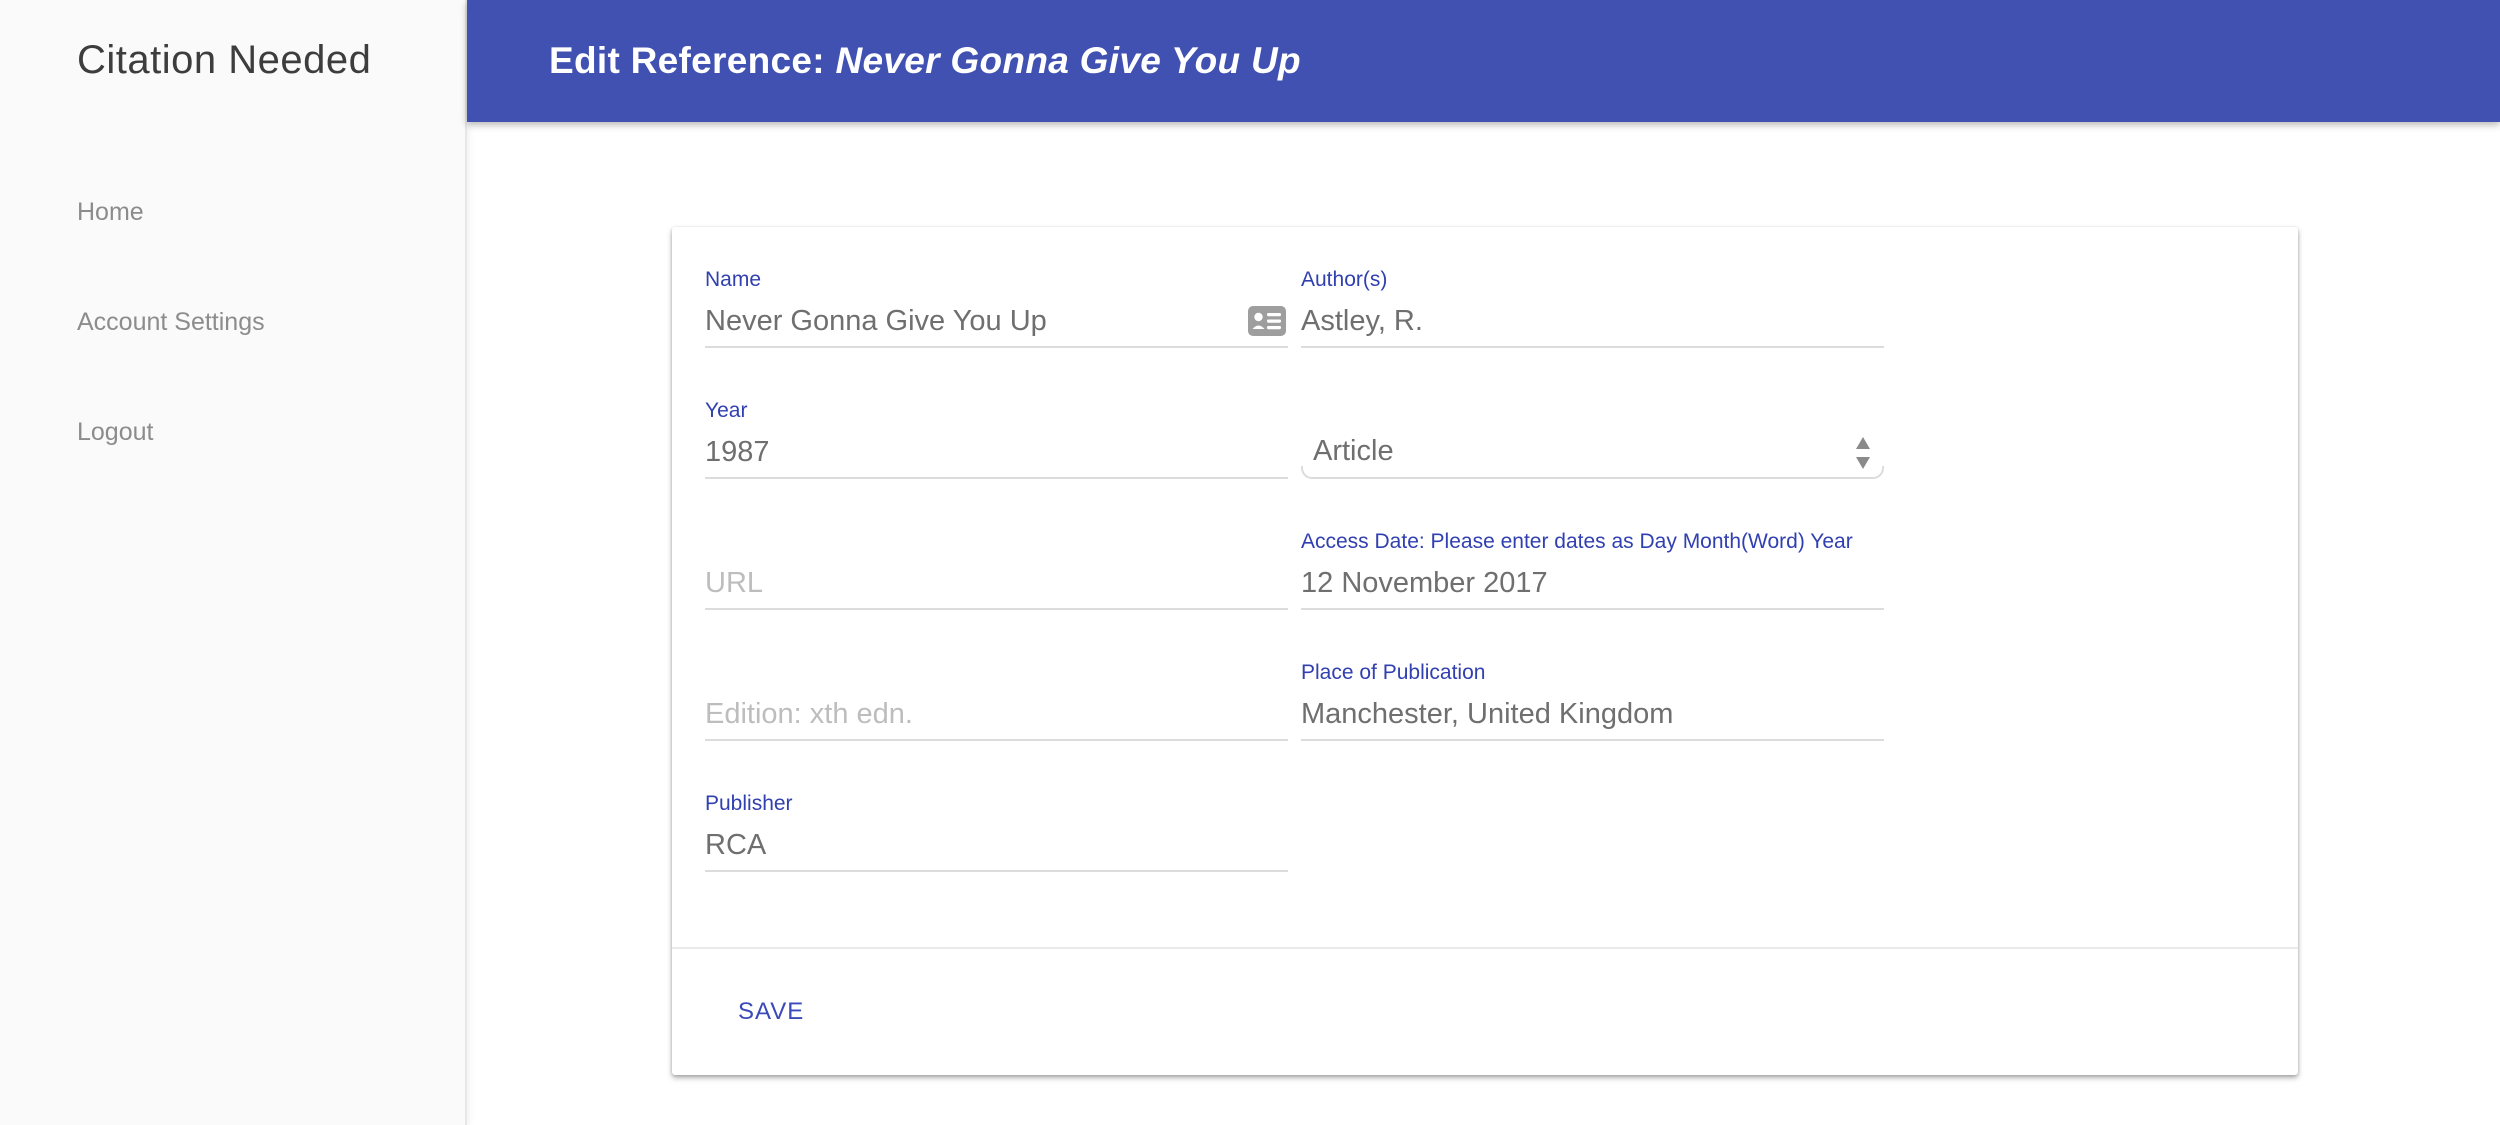 This screenshot has width=2500, height=1125. Describe the element at coordinates (996, 675) in the screenshot. I see `edition-label-spacer` at that location.